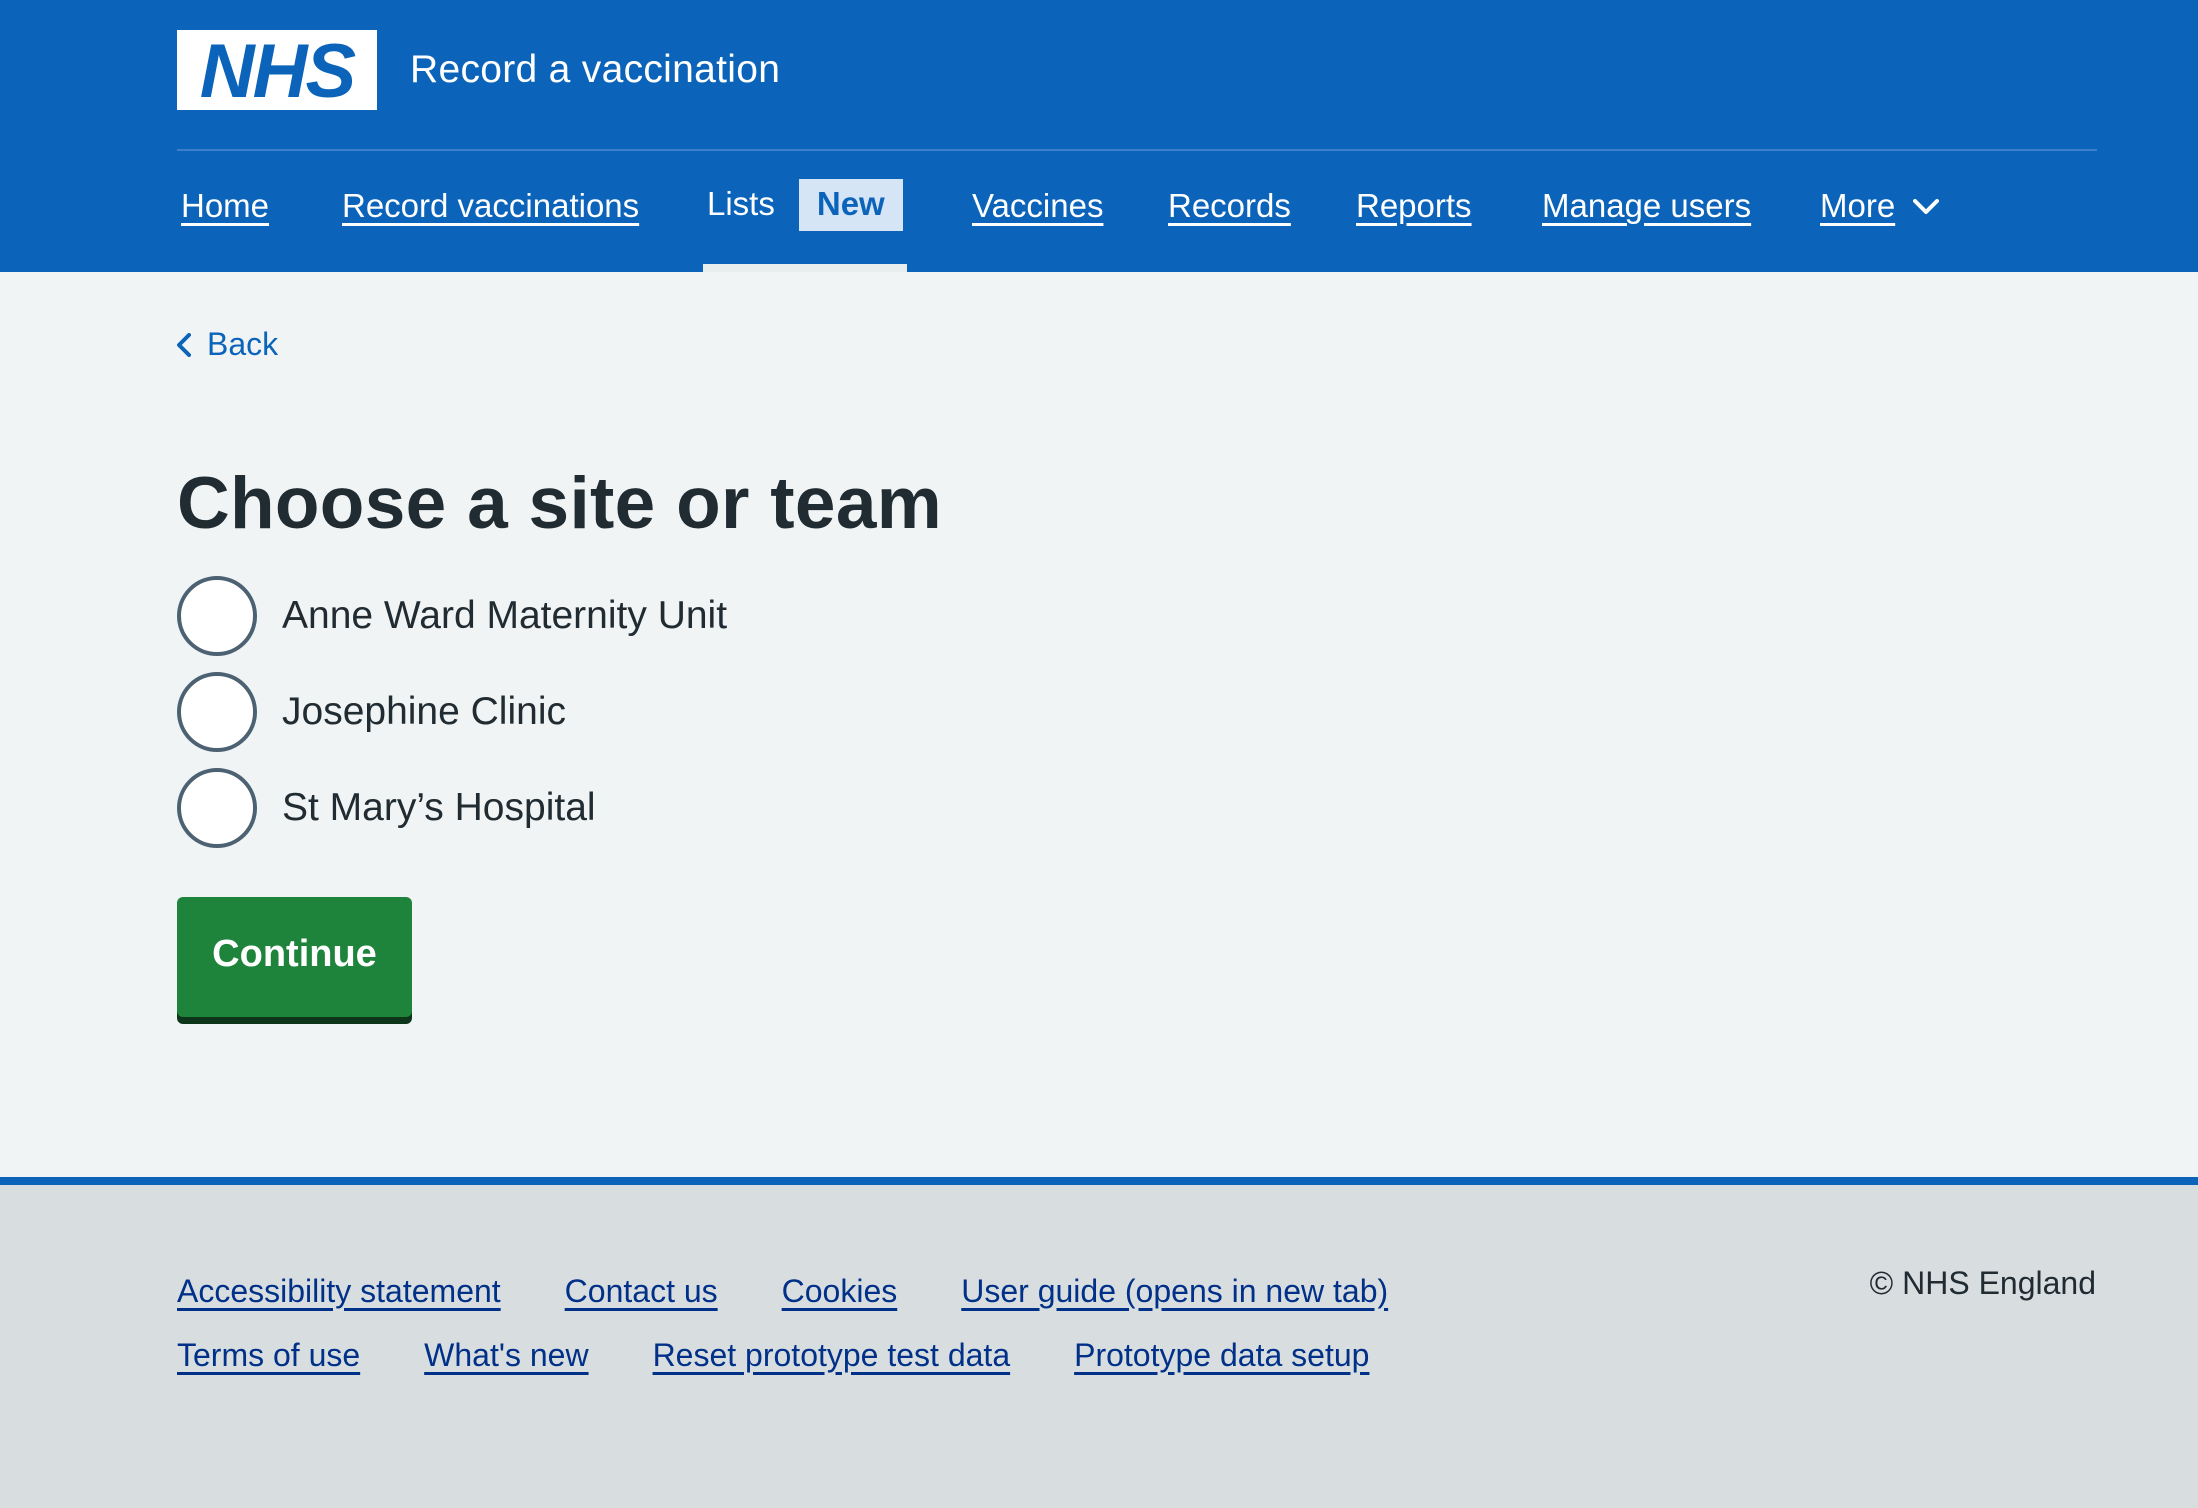  I want to click on chevron-left-icon, so click(184, 344).